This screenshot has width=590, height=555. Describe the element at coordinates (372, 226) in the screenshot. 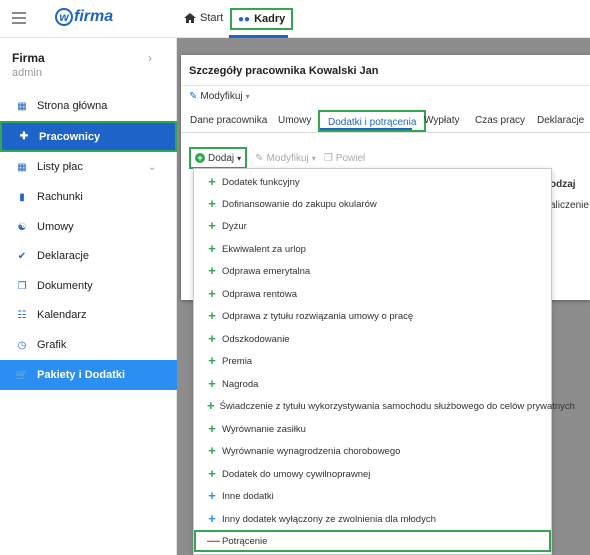

I see `menu-item: + Dyżur` at that location.